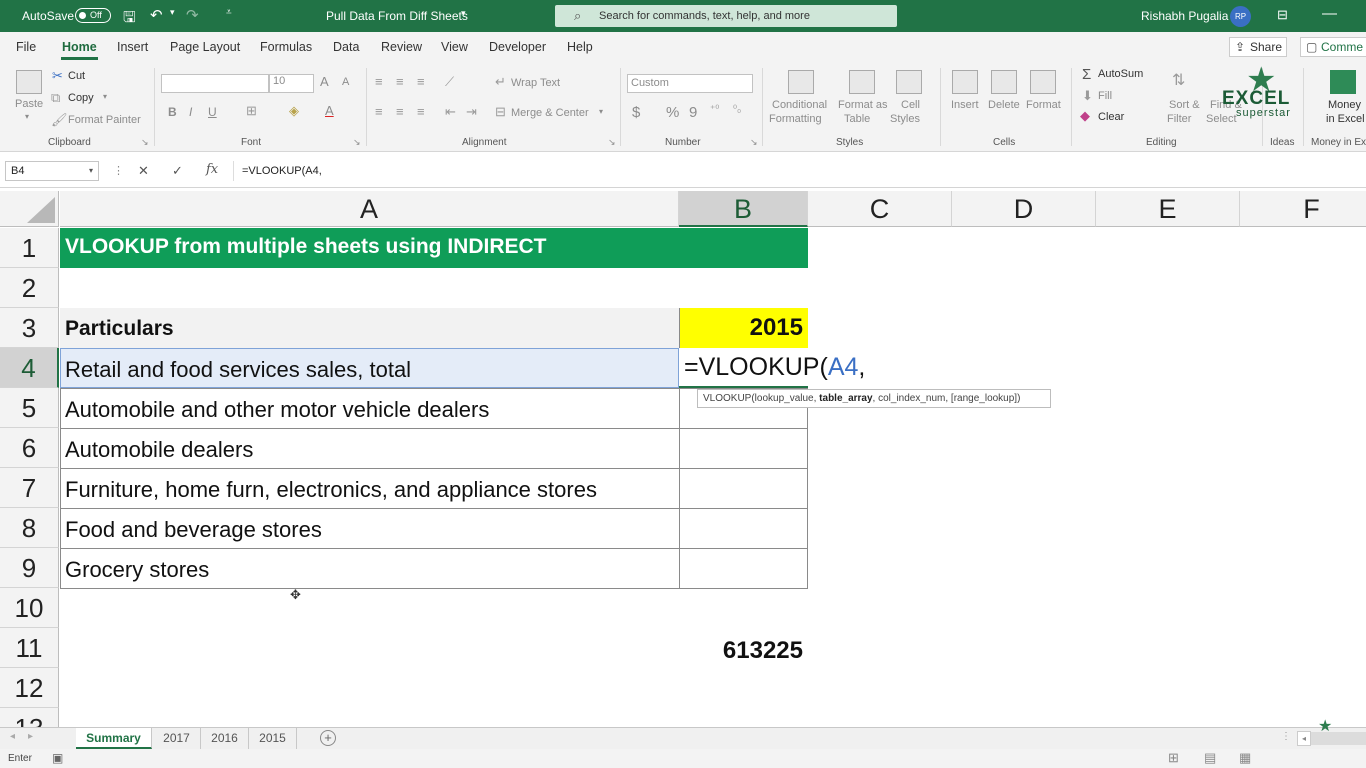  I want to click on format-as-table-button-line2: Table, so click(857, 119).